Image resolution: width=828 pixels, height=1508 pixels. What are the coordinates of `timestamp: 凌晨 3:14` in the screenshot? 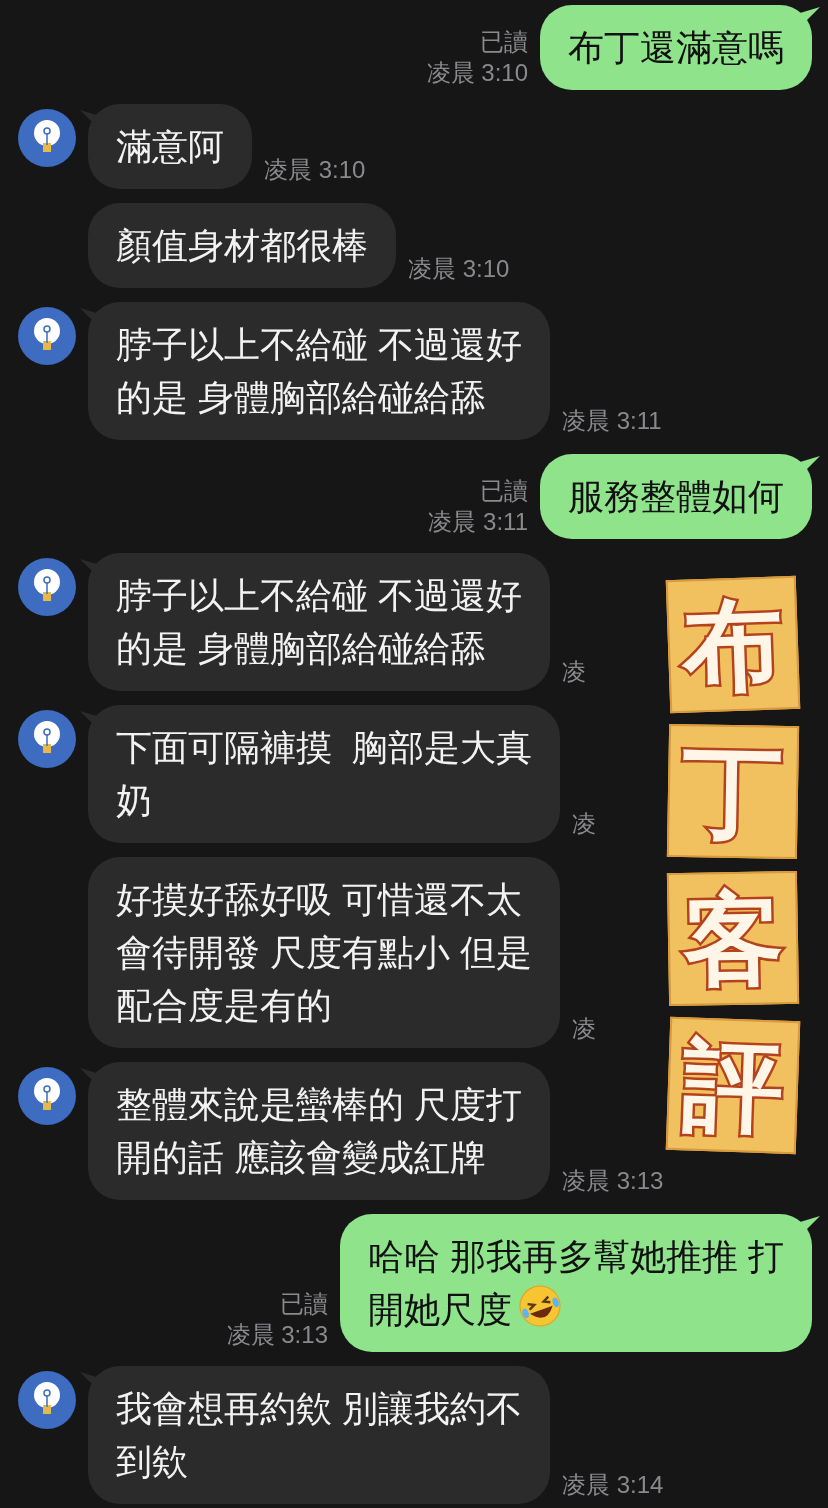 It's located at (613, 1485).